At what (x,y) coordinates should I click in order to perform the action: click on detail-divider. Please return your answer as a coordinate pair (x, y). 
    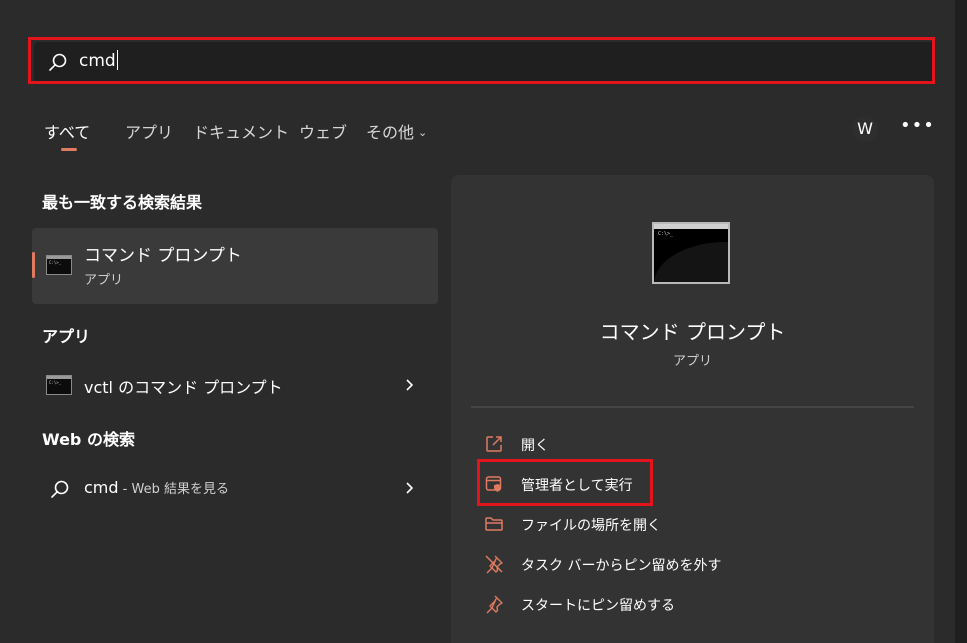
    Looking at the image, I should click on (692, 407).